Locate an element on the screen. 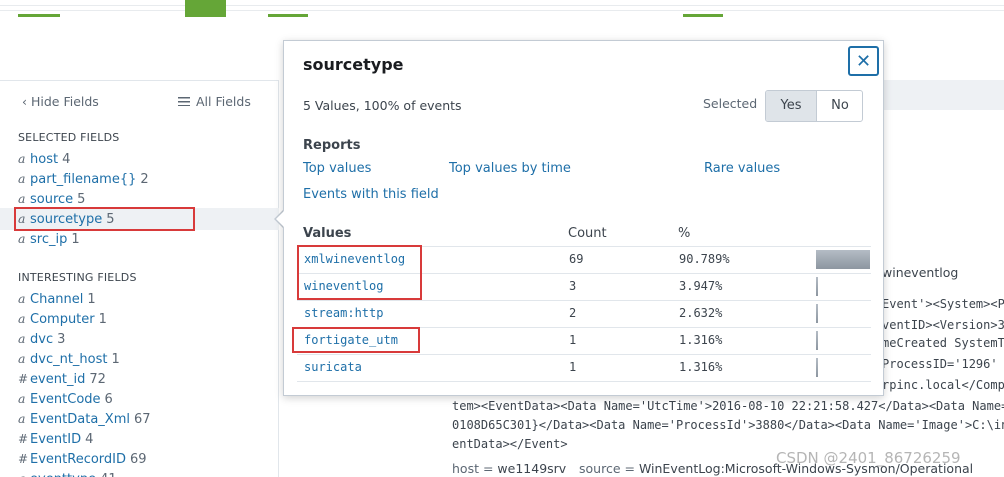 The image size is (1004, 477). percent-column-header: % is located at coordinates (684, 233).